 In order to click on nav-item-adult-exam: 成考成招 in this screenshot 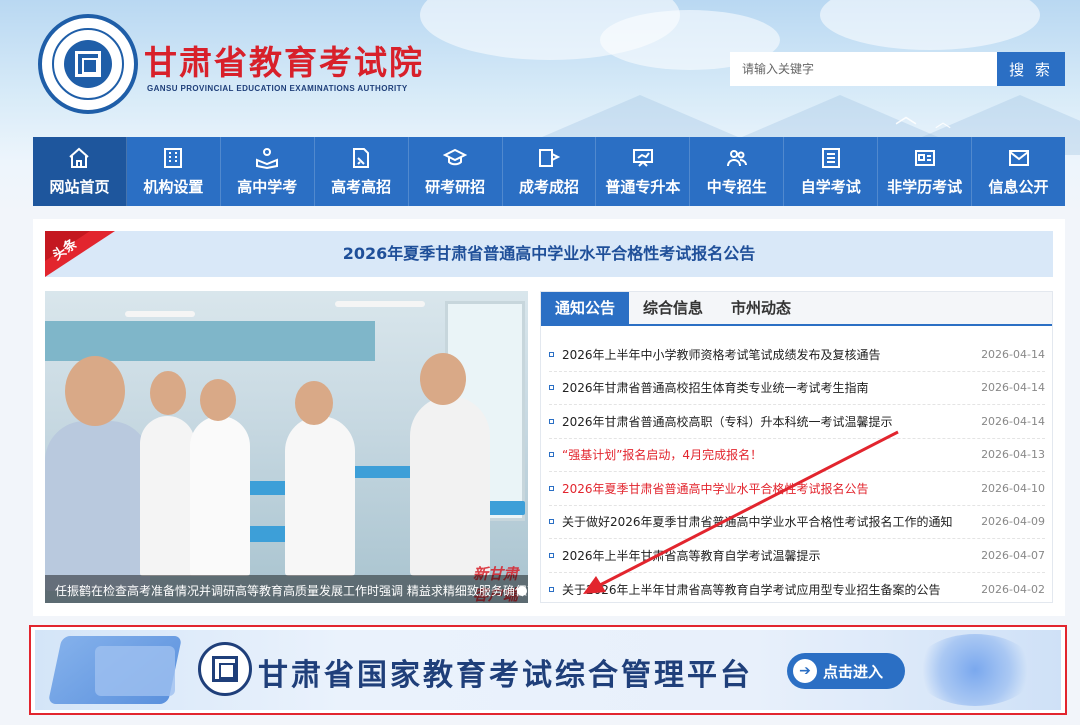, I will do `click(550, 171)`.